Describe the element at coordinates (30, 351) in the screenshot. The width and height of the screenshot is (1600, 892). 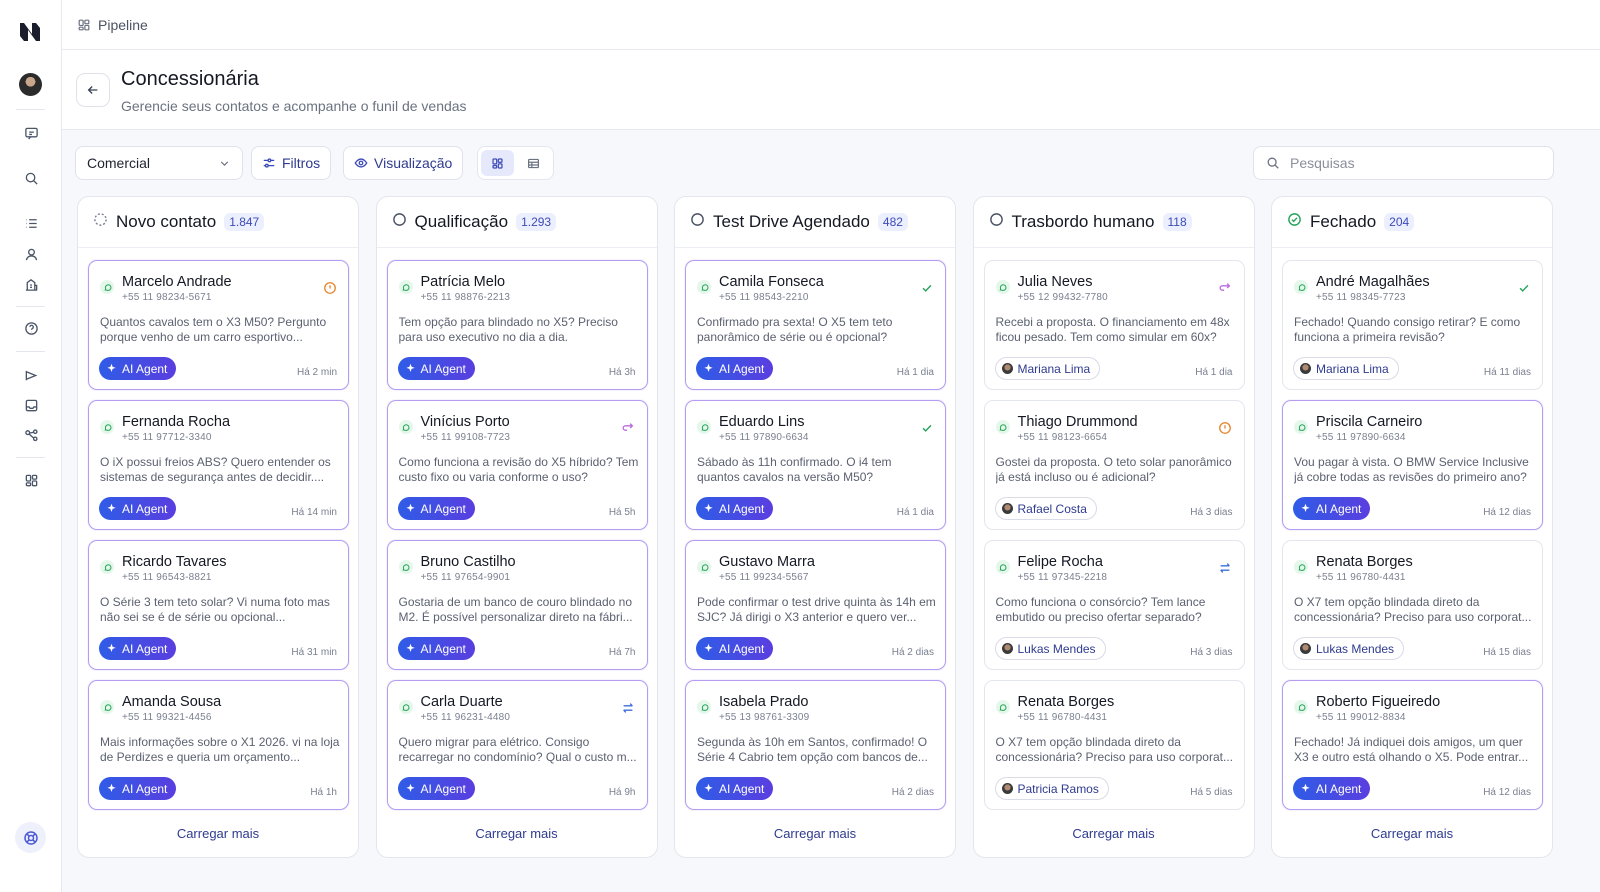
I see `sidebar-divider` at that location.